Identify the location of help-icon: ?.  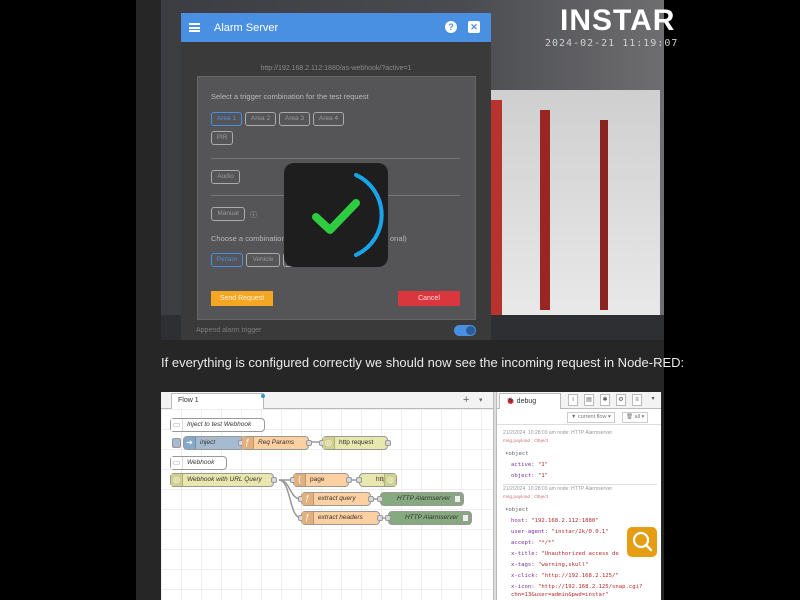
(451, 27).